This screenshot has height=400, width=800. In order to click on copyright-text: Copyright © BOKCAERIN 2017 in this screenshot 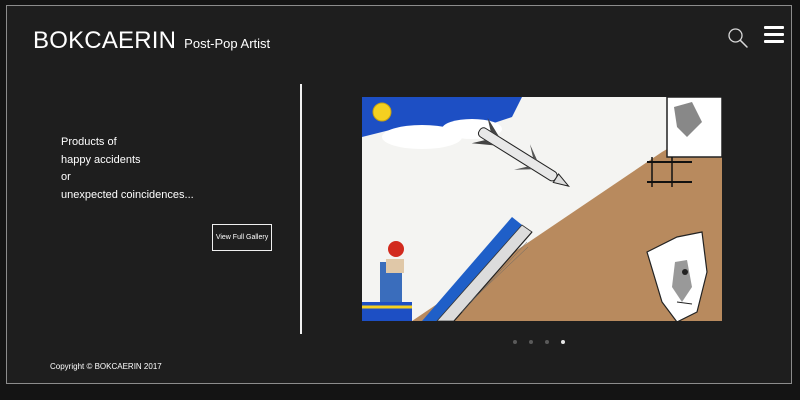, I will do `click(106, 366)`.